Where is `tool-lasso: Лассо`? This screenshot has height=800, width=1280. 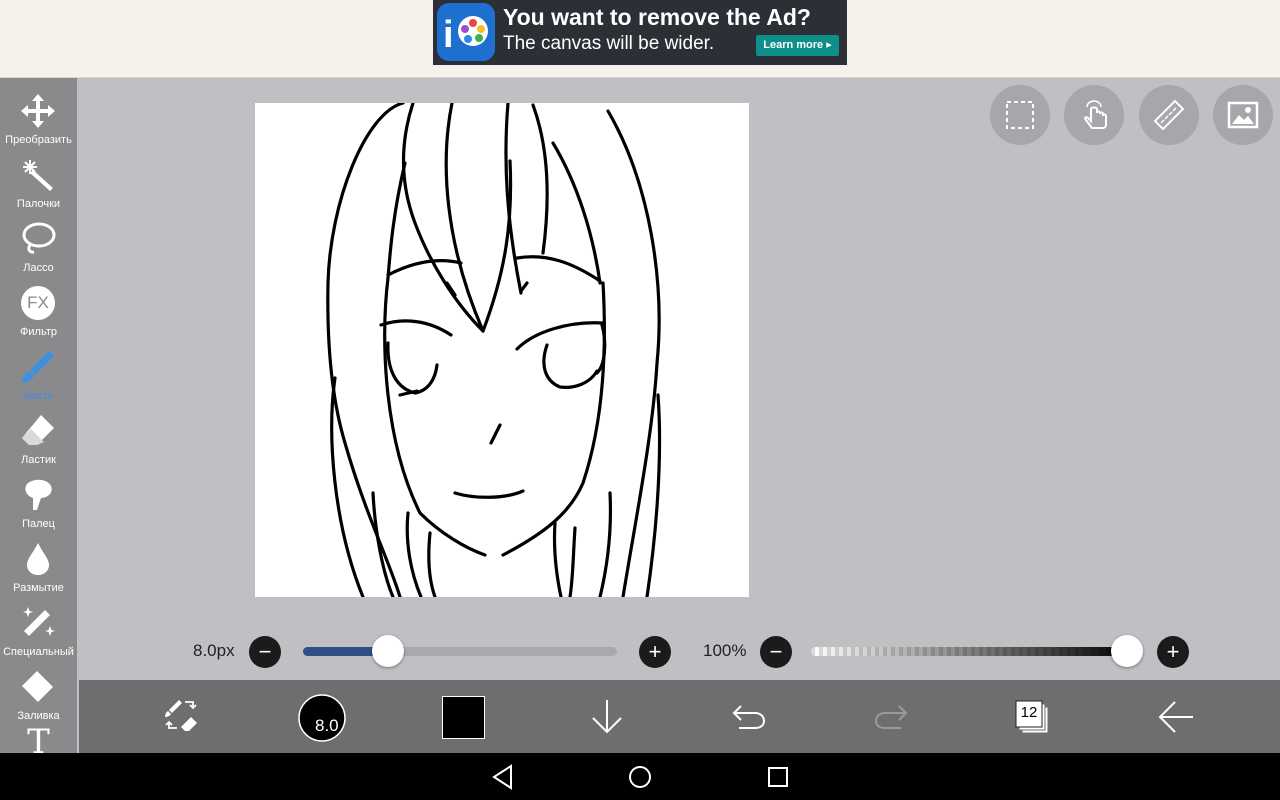
tool-lasso: Лассо is located at coordinates (38, 246).